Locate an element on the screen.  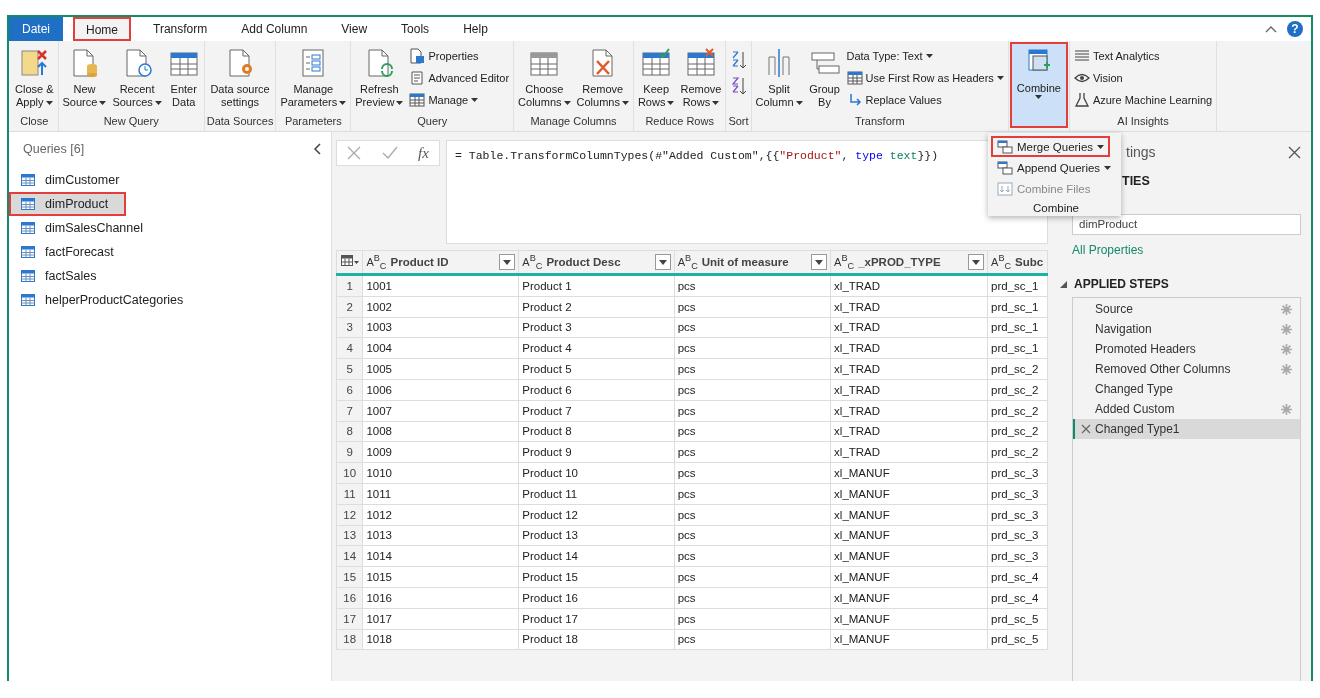
ribbon-tab: Transform is located at coordinates (180, 29).